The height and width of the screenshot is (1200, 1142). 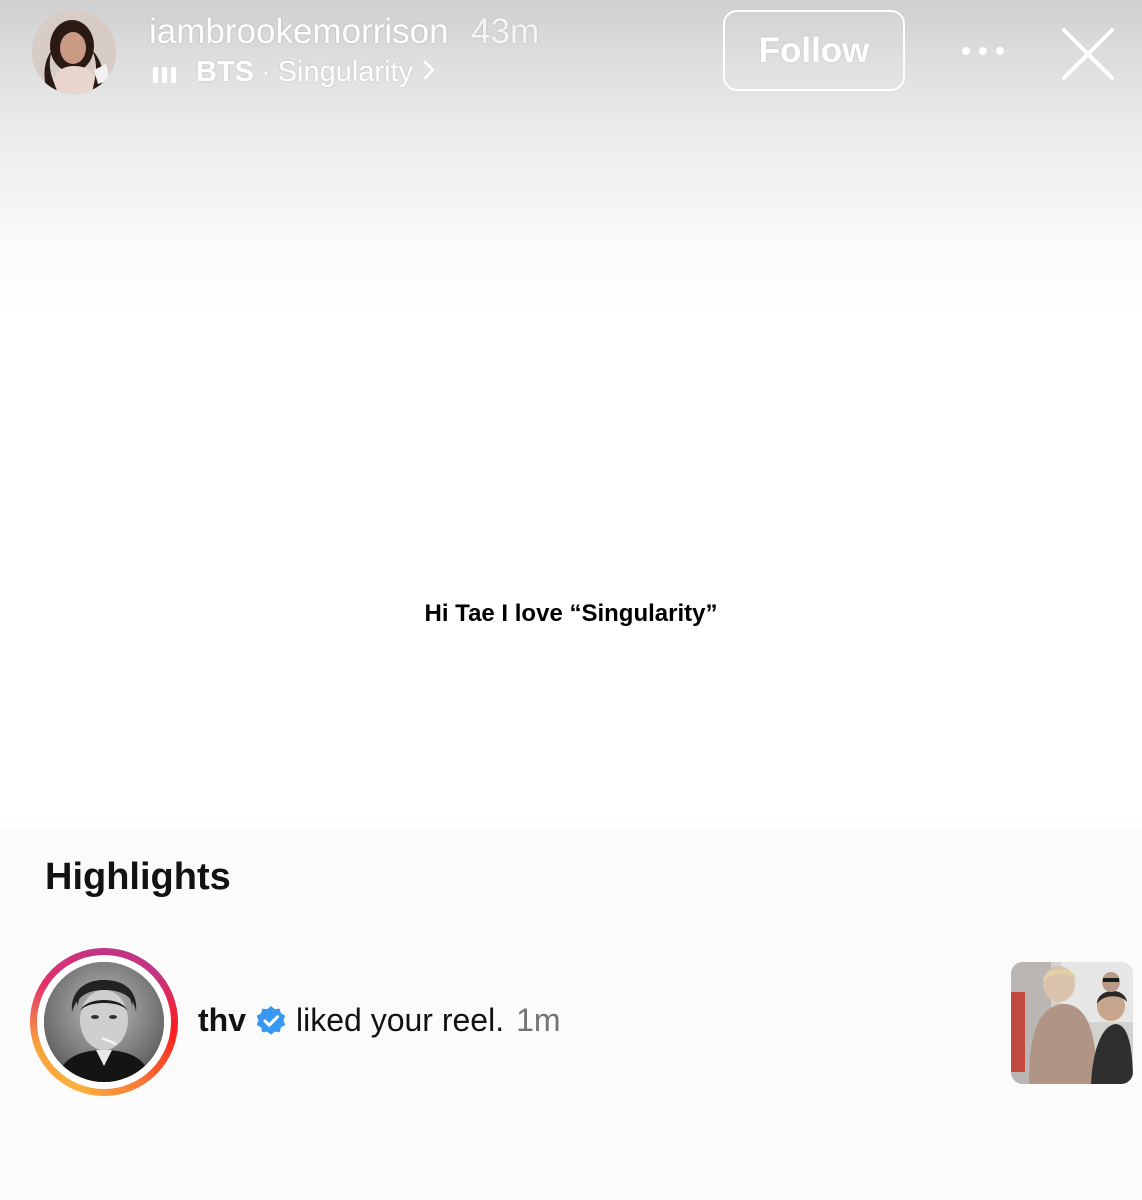 I want to click on close-icon, so click(x=1088, y=54).